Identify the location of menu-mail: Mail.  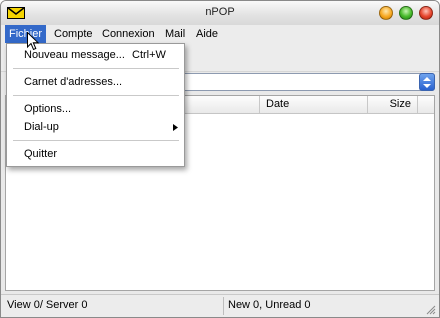
(175, 34).